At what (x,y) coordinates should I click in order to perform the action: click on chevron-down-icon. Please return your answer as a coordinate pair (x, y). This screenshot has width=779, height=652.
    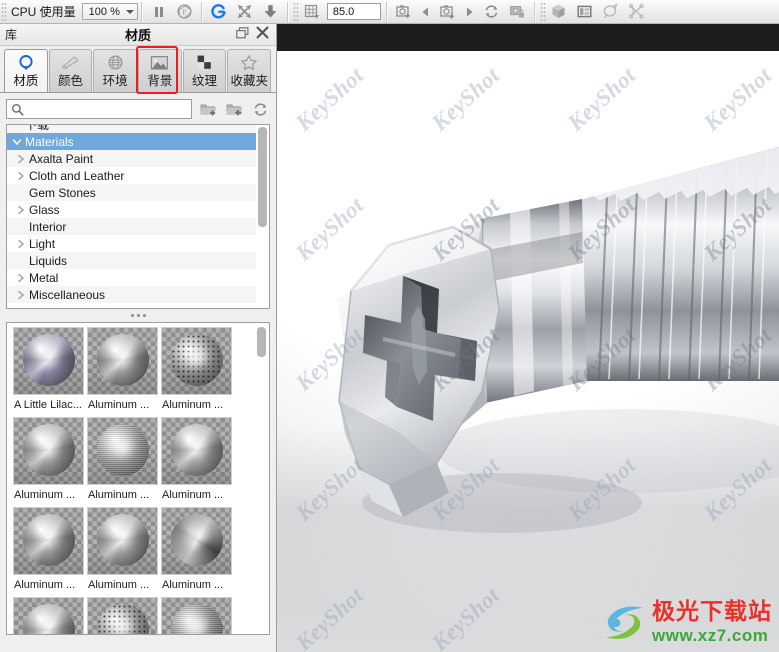
    Looking at the image, I should click on (17, 142).